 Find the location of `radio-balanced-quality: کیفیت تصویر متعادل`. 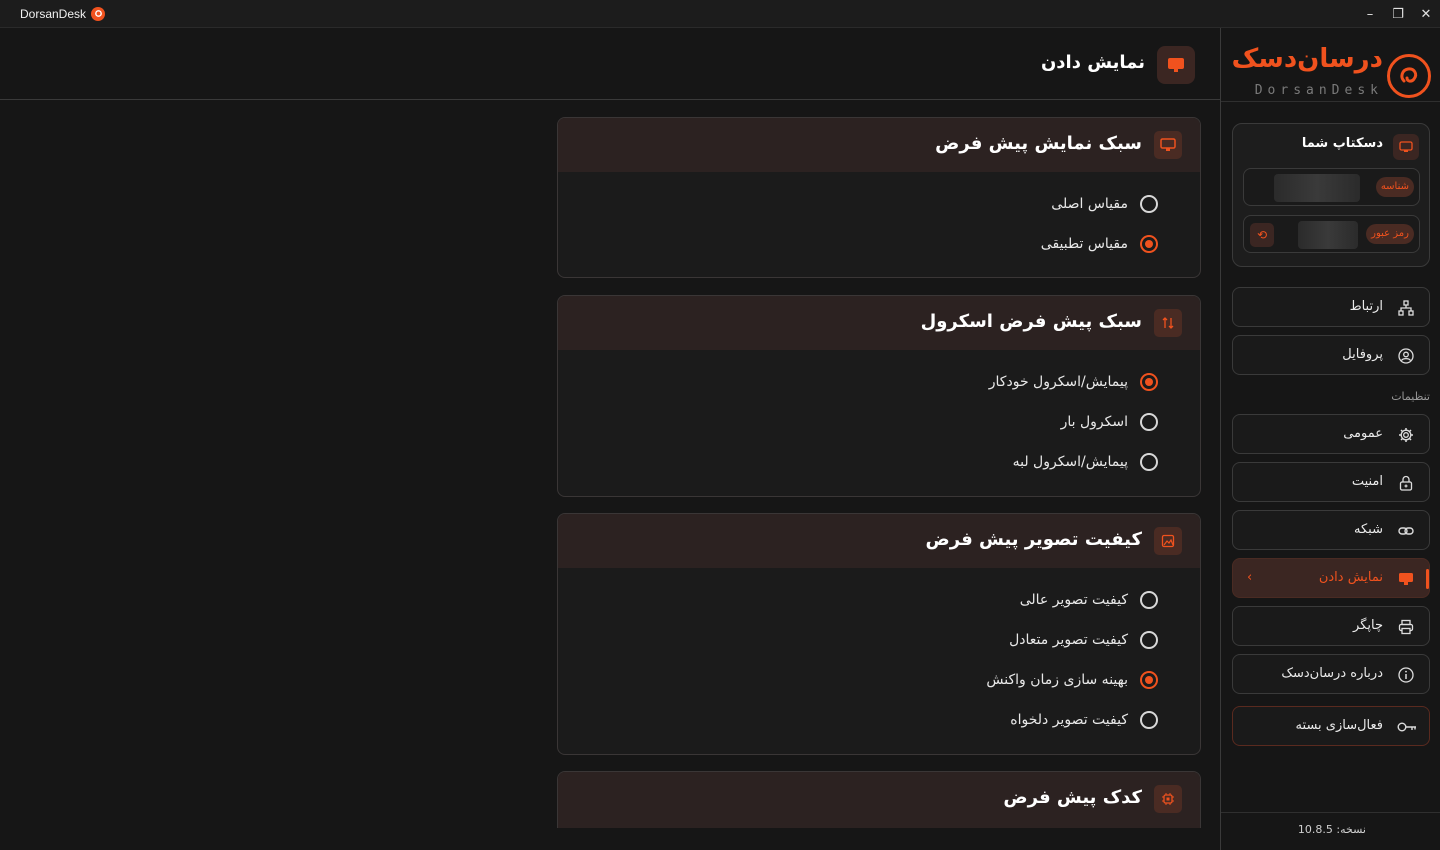

radio-balanced-quality: کیفیت تصویر متعادل is located at coordinates (1083, 640).